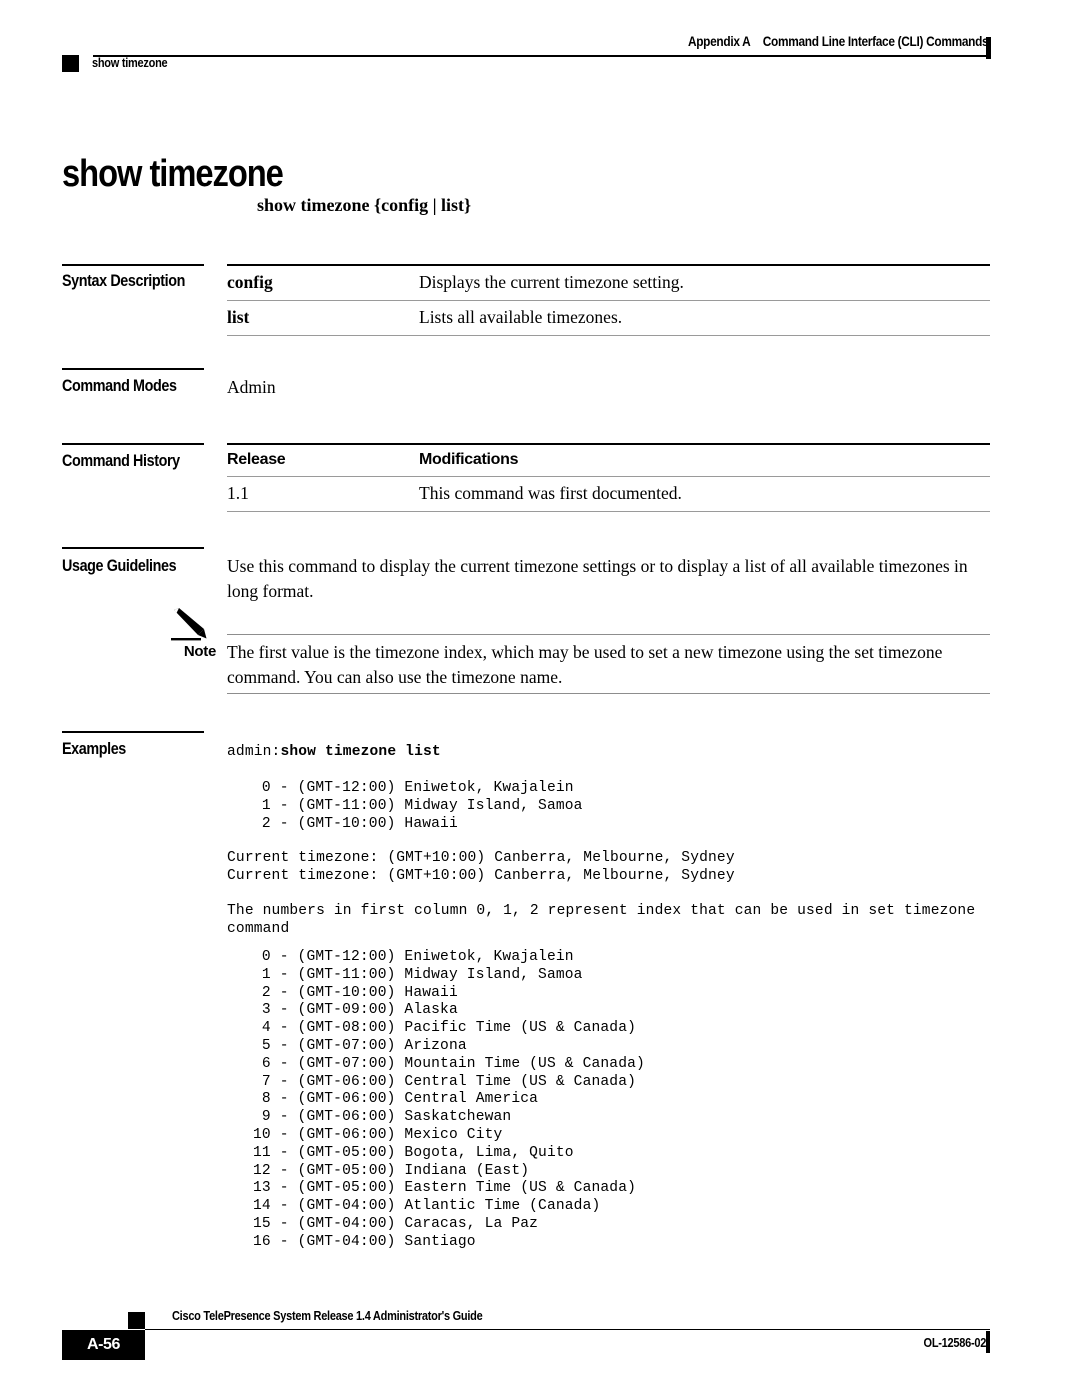  Describe the element at coordinates (256, 459) in the screenshot. I see `column-header-release: Release` at that location.